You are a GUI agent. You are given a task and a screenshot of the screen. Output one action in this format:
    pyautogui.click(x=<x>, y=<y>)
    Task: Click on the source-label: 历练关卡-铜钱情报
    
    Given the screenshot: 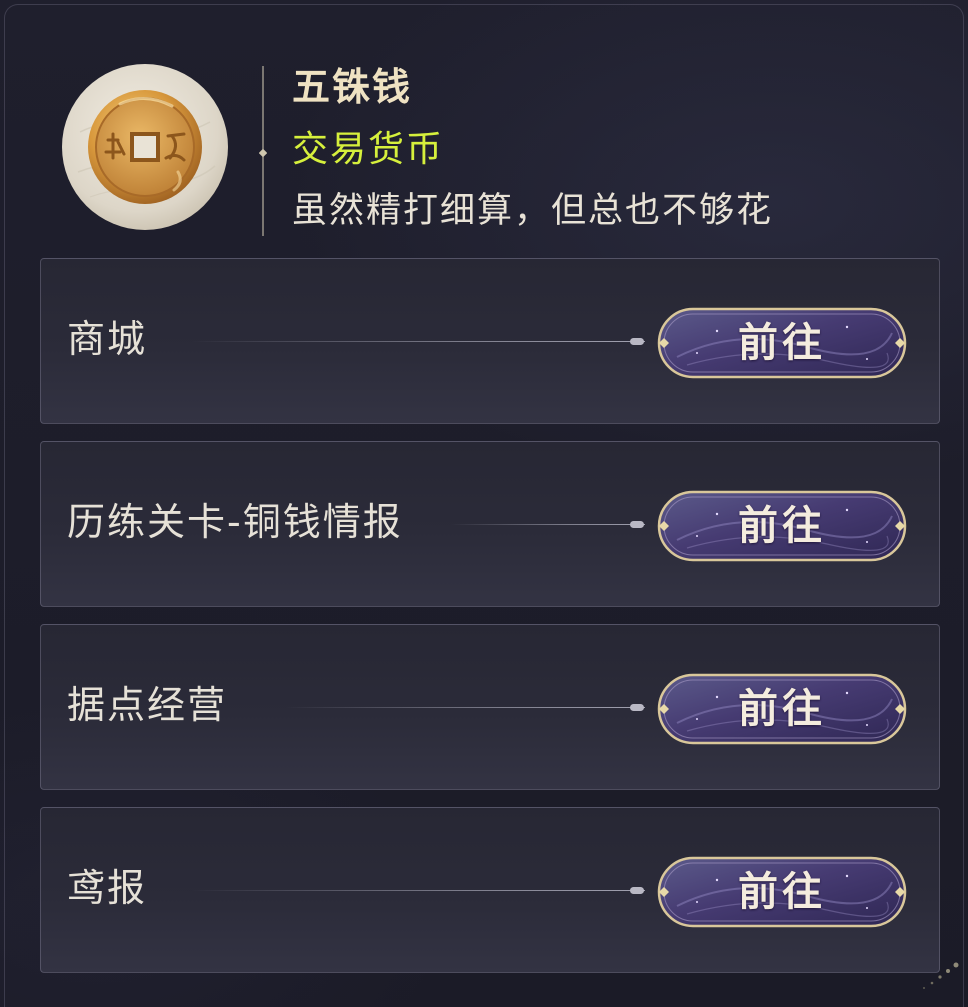 What is the action you would take?
    pyautogui.click(x=235, y=522)
    